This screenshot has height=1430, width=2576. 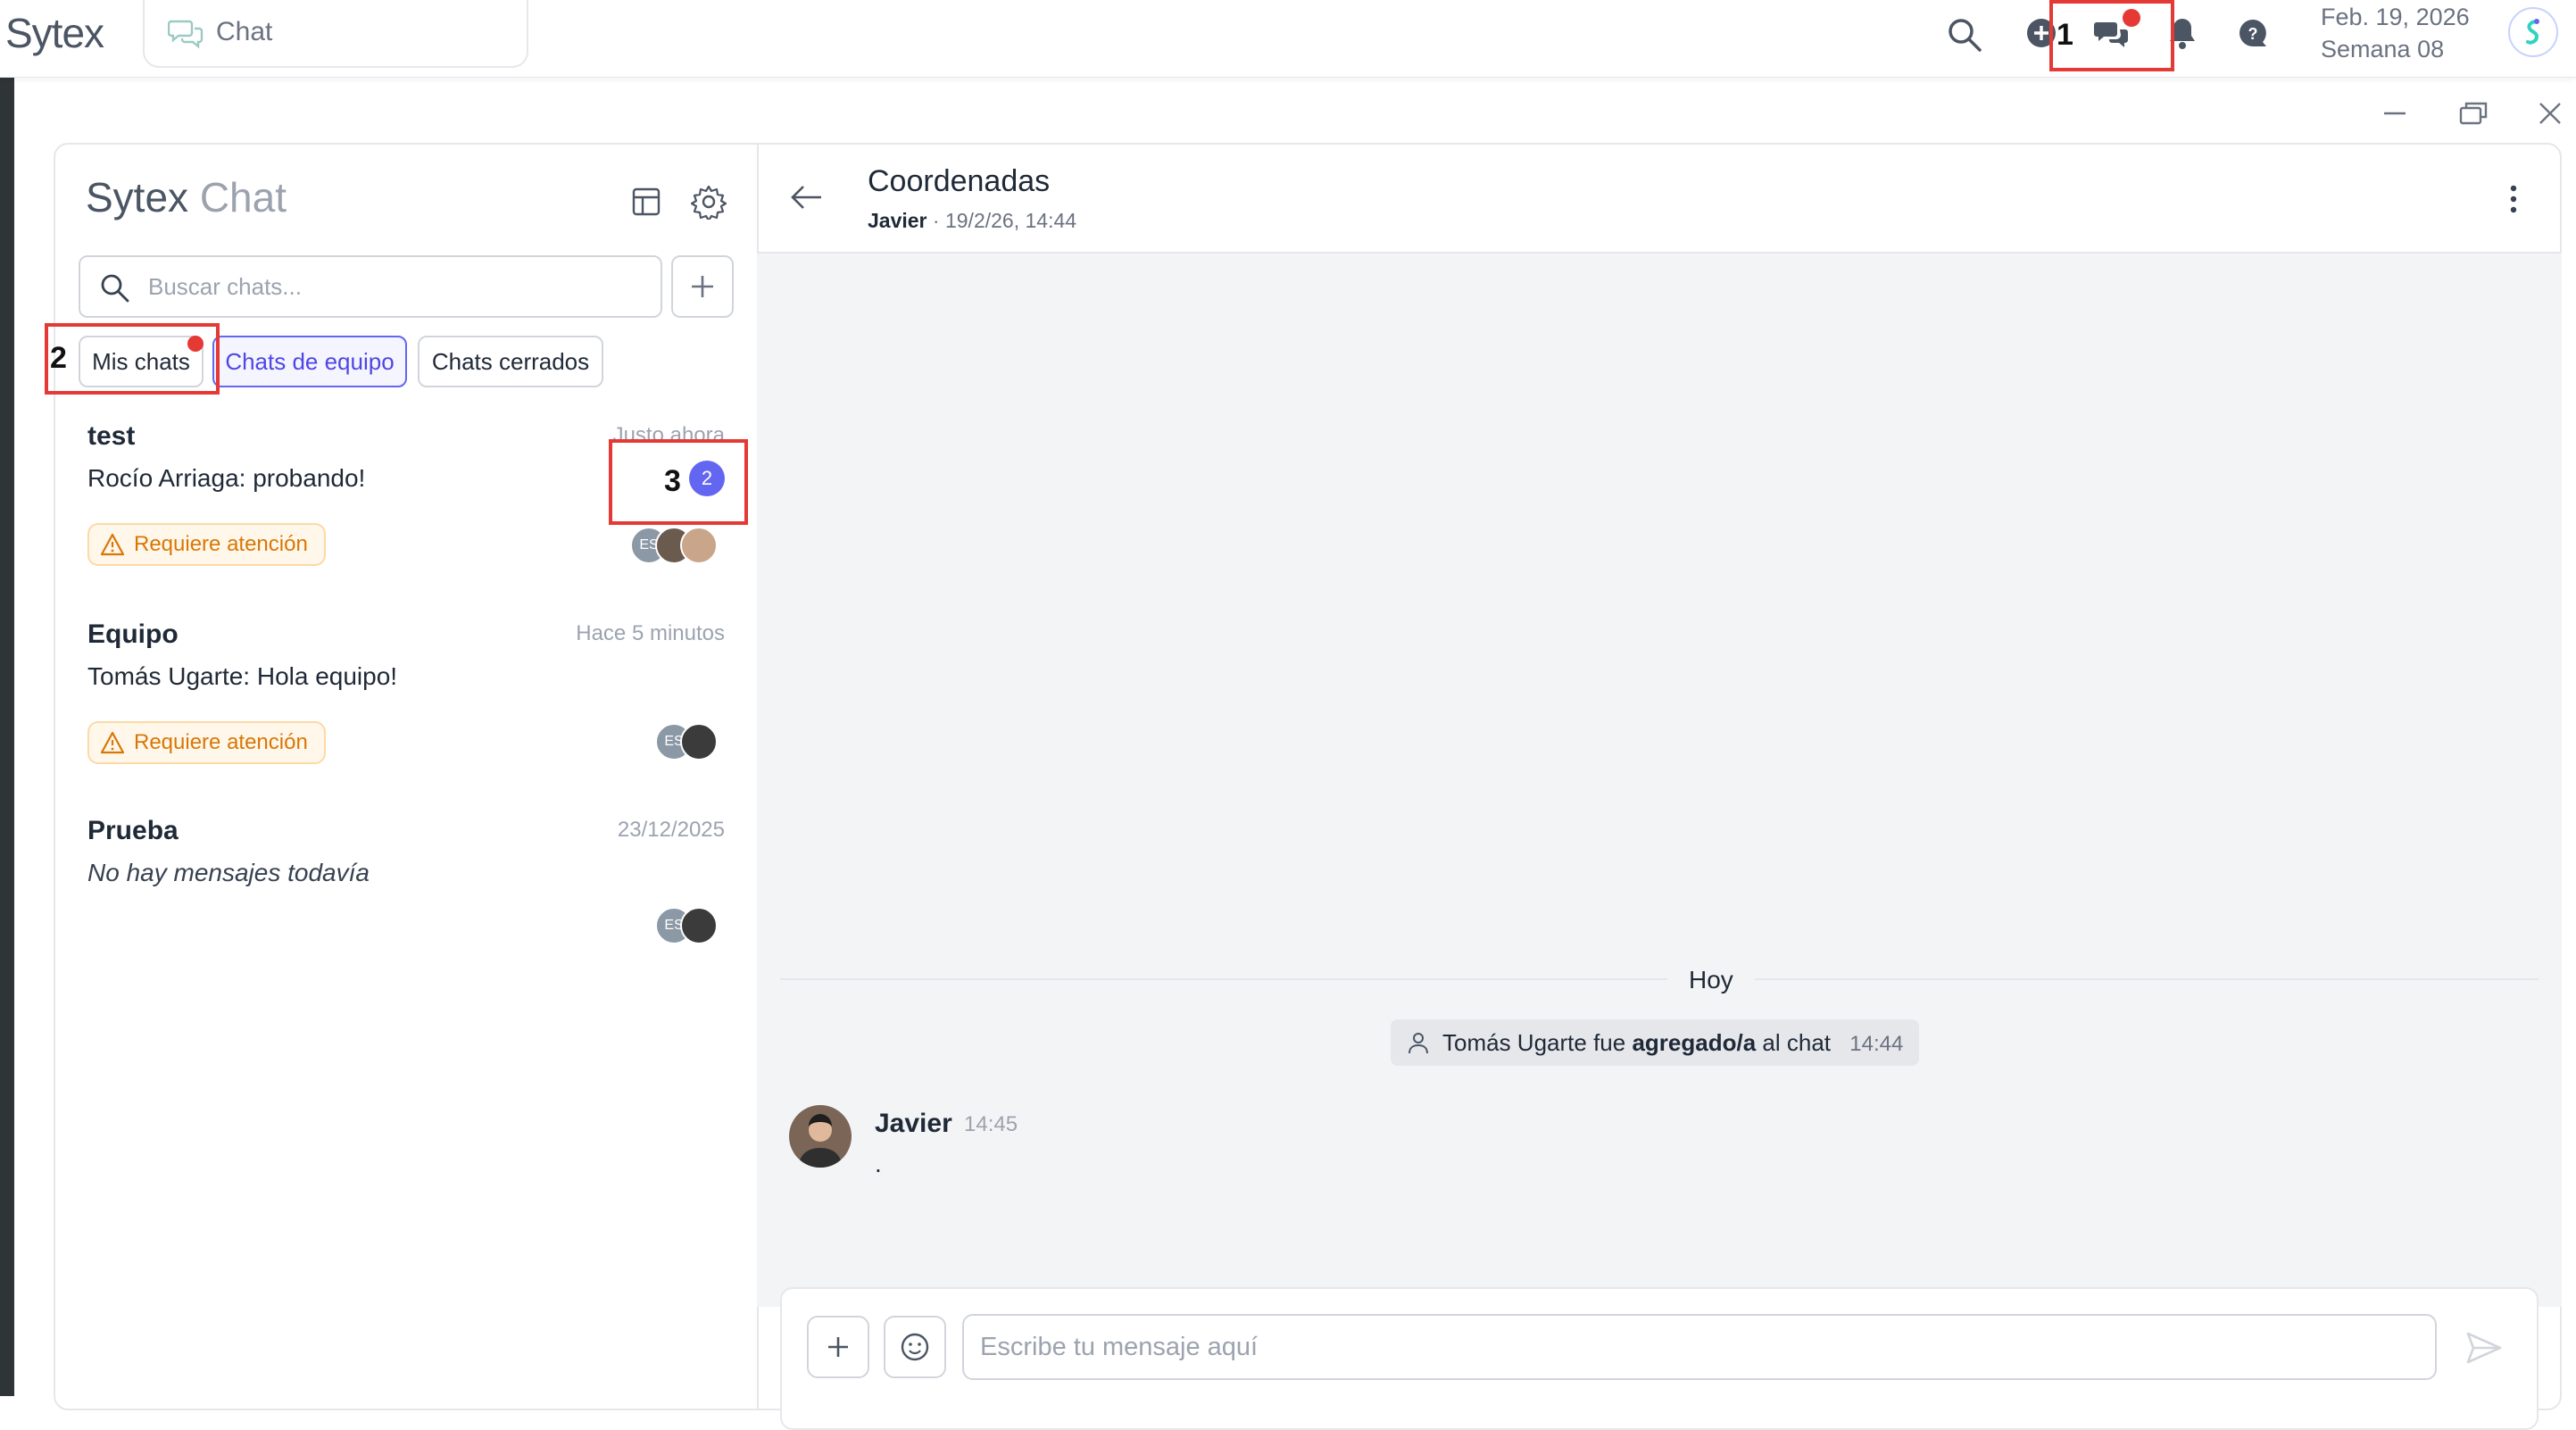 What do you see at coordinates (2484, 1348) in the screenshot?
I see `send-icon` at bounding box center [2484, 1348].